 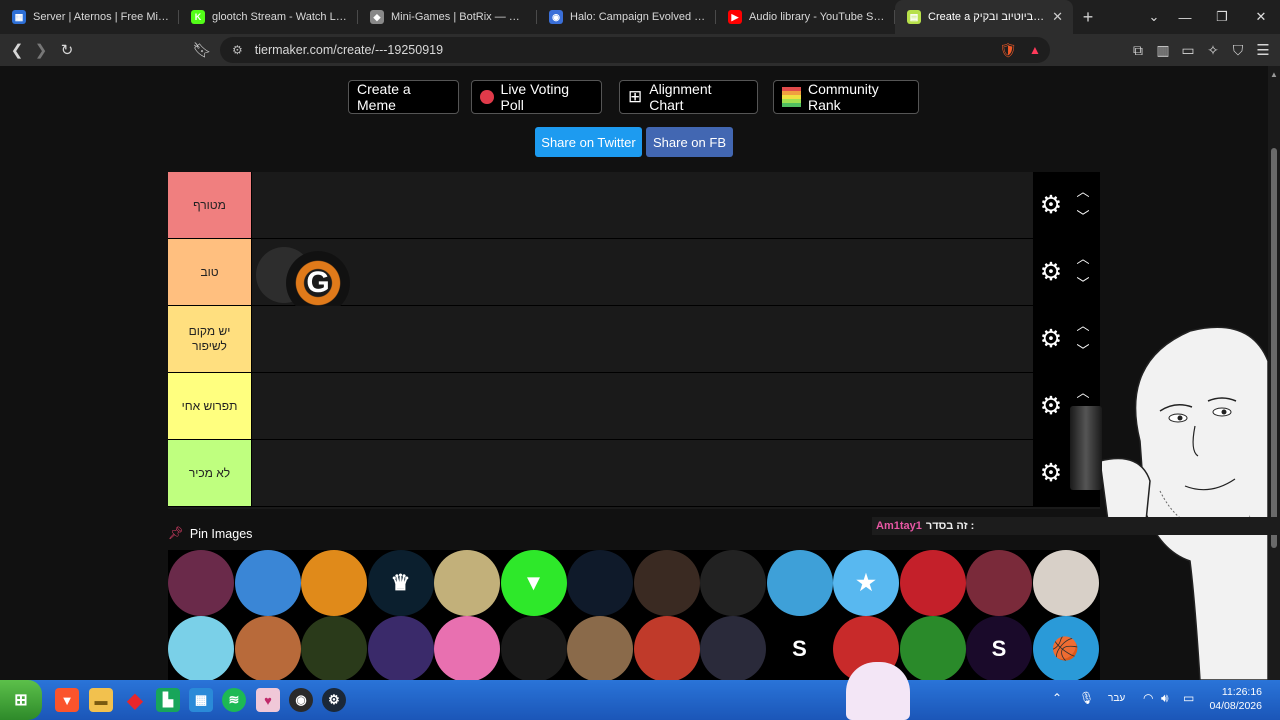 What do you see at coordinates (1116, 698) in the screenshot?
I see `language-indicator: עבר` at bounding box center [1116, 698].